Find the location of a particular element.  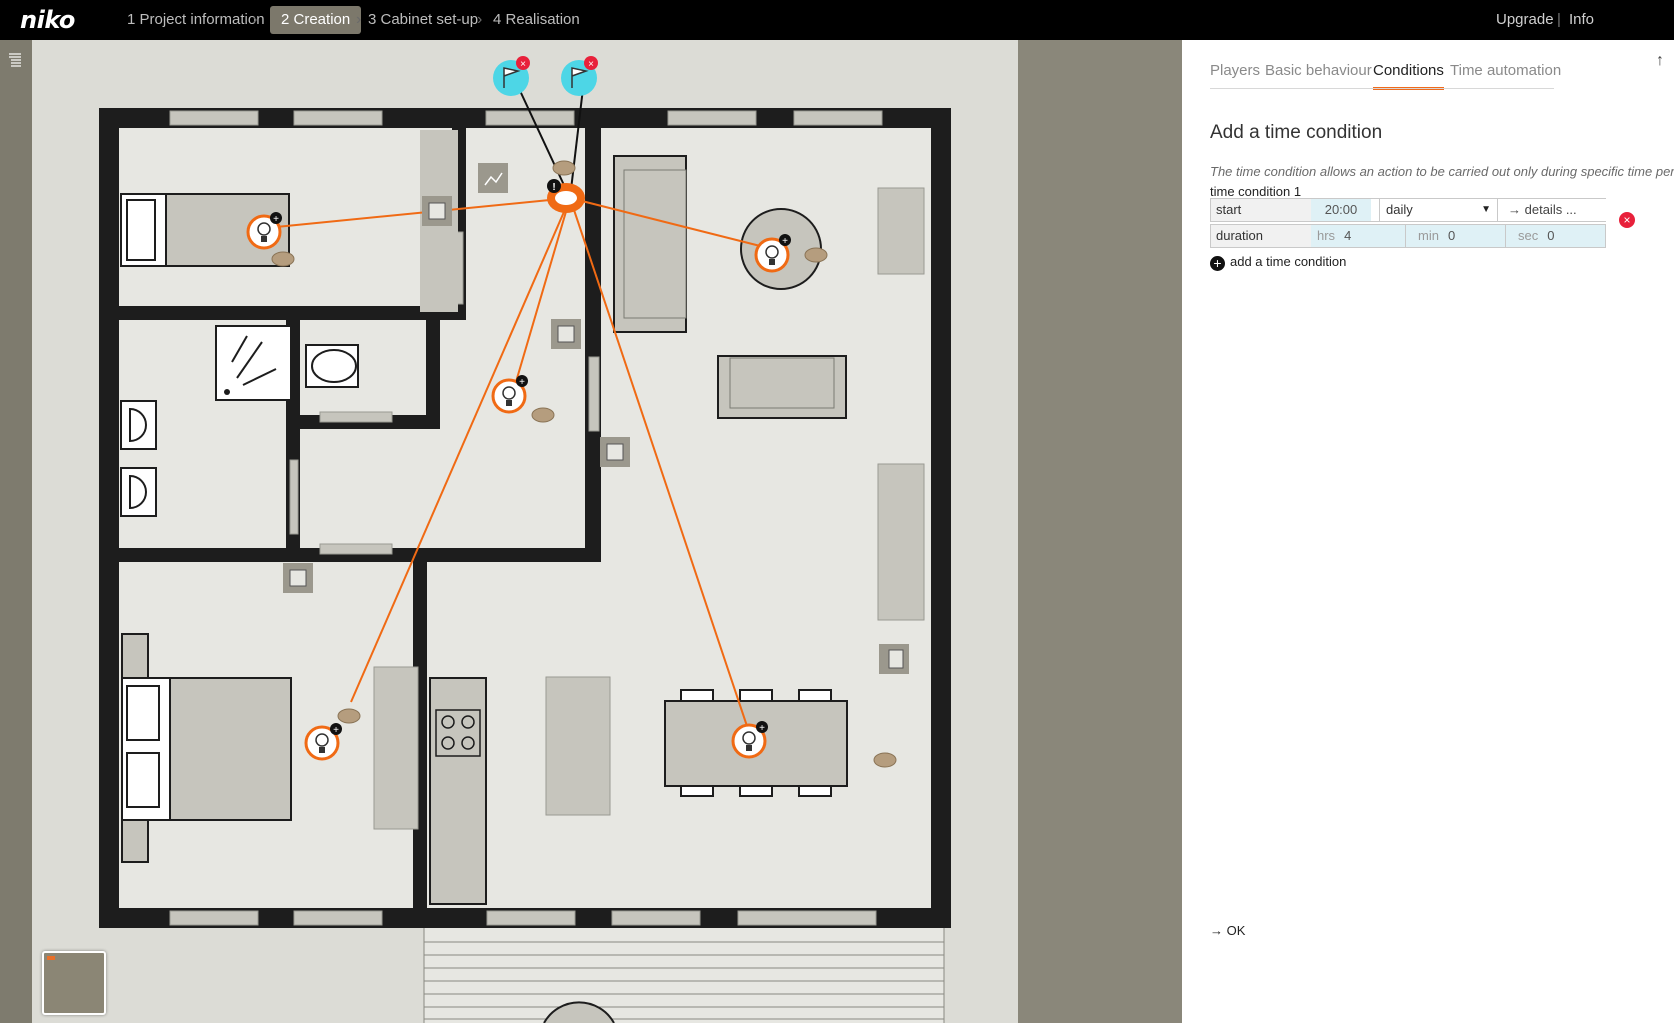

step-realisation: 4 Realisation is located at coordinates (536, 20).